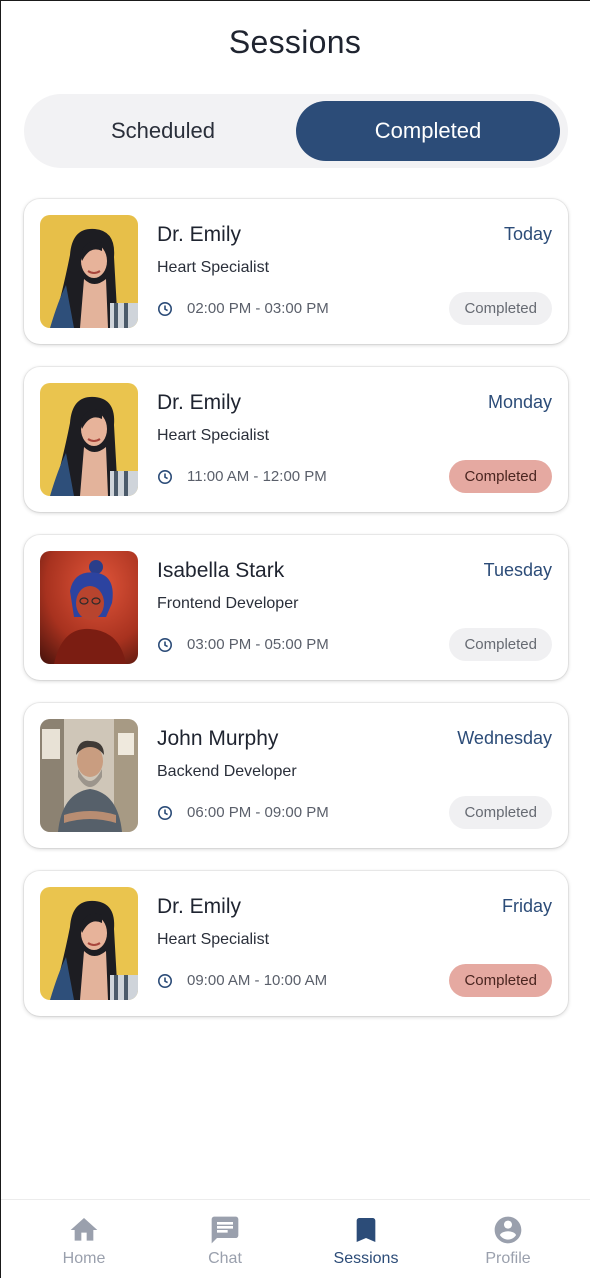 The height and width of the screenshot is (1278, 590). I want to click on nav-chat: Chat, so click(225, 1241).